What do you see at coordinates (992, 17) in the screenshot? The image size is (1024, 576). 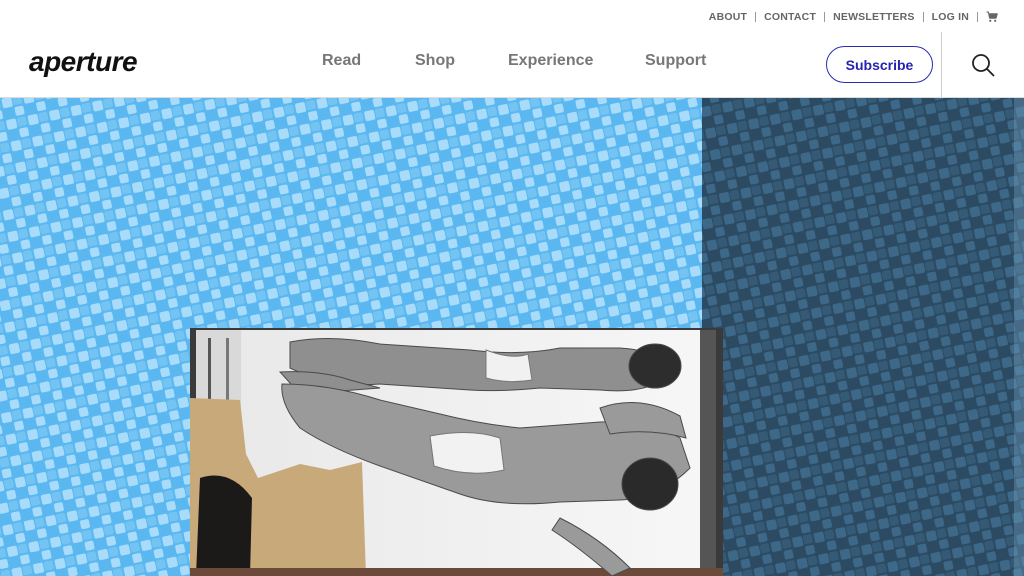 I see `shopping-cart-icon` at bounding box center [992, 17].